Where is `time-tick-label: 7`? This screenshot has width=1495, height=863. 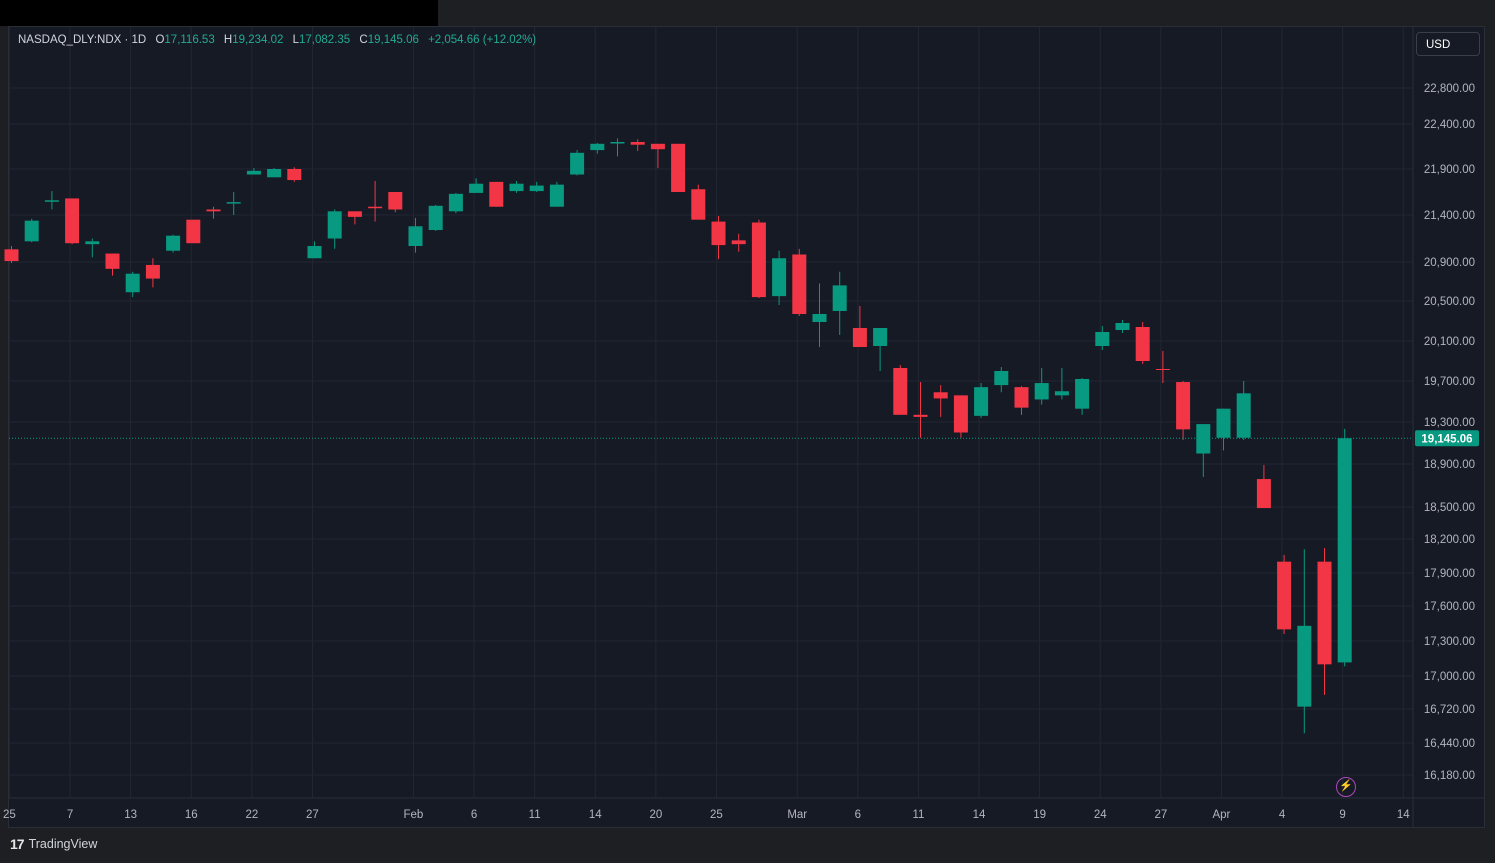
time-tick-label: 7 is located at coordinates (70, 815).